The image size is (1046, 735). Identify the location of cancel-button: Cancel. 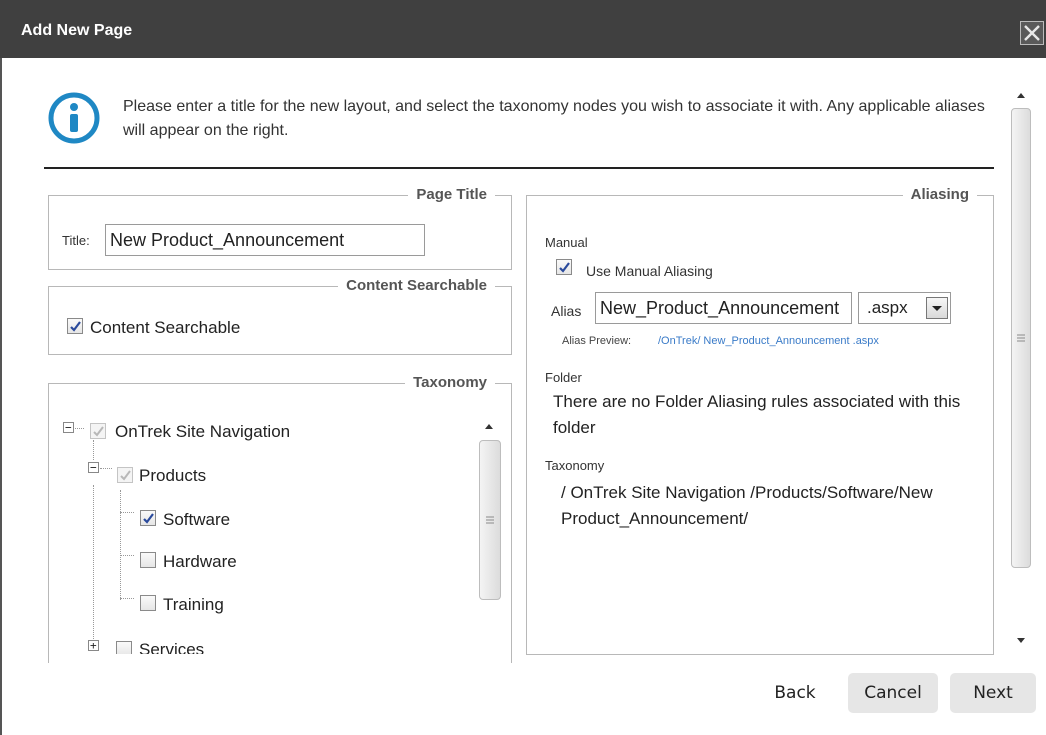
(893, 693).